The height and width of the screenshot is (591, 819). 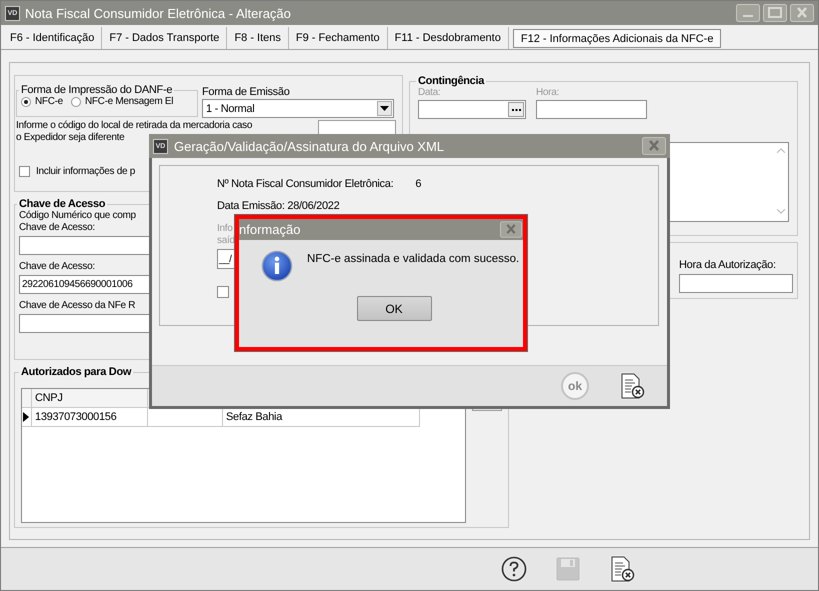 I want to click on table-cell: 13937073000156, so click(x=90, y=417).